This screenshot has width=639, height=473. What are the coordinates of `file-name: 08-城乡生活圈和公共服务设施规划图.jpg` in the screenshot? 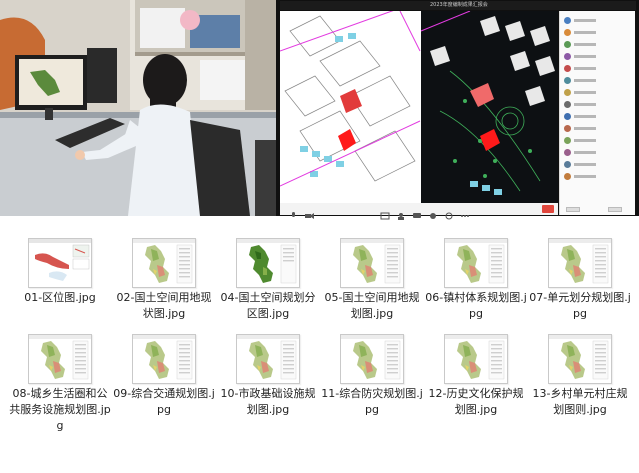 It's located at (60, 409).